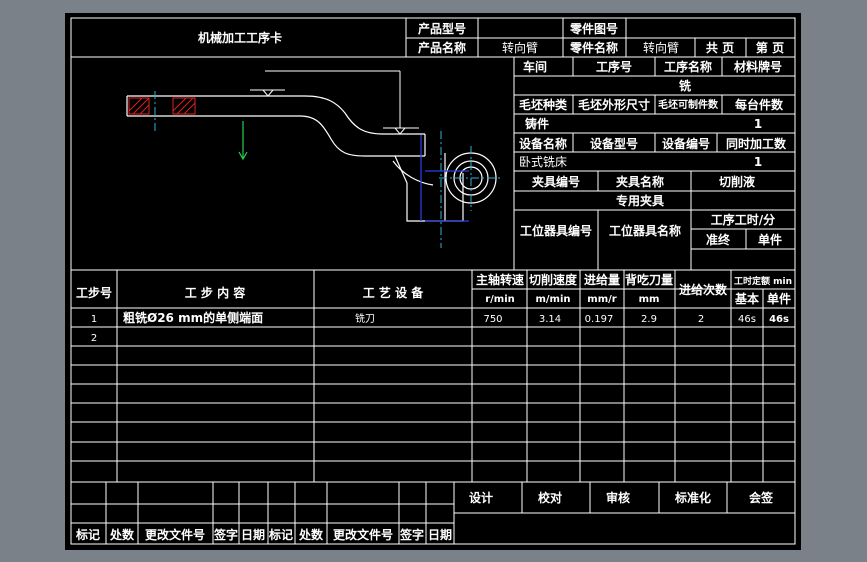 The height and width of the screenshot is (562, 867). Describe the element at coordinates (543, 143) in the screenshot. I see `equip-name-label: 设备名称` at that location.